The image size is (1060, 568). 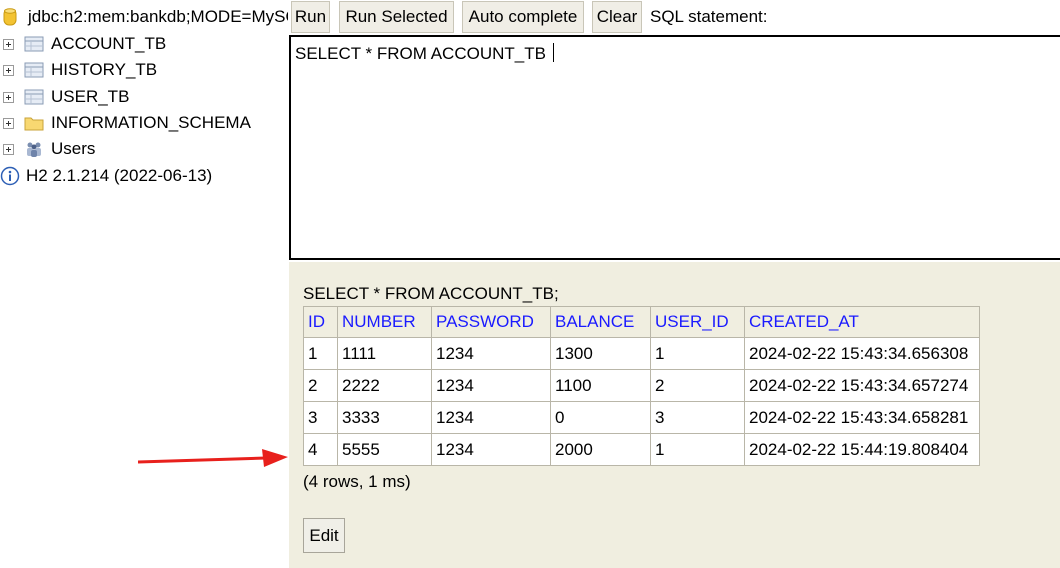 I want to click on run-selected-button: Run Selected, so click(x=396, y=17).